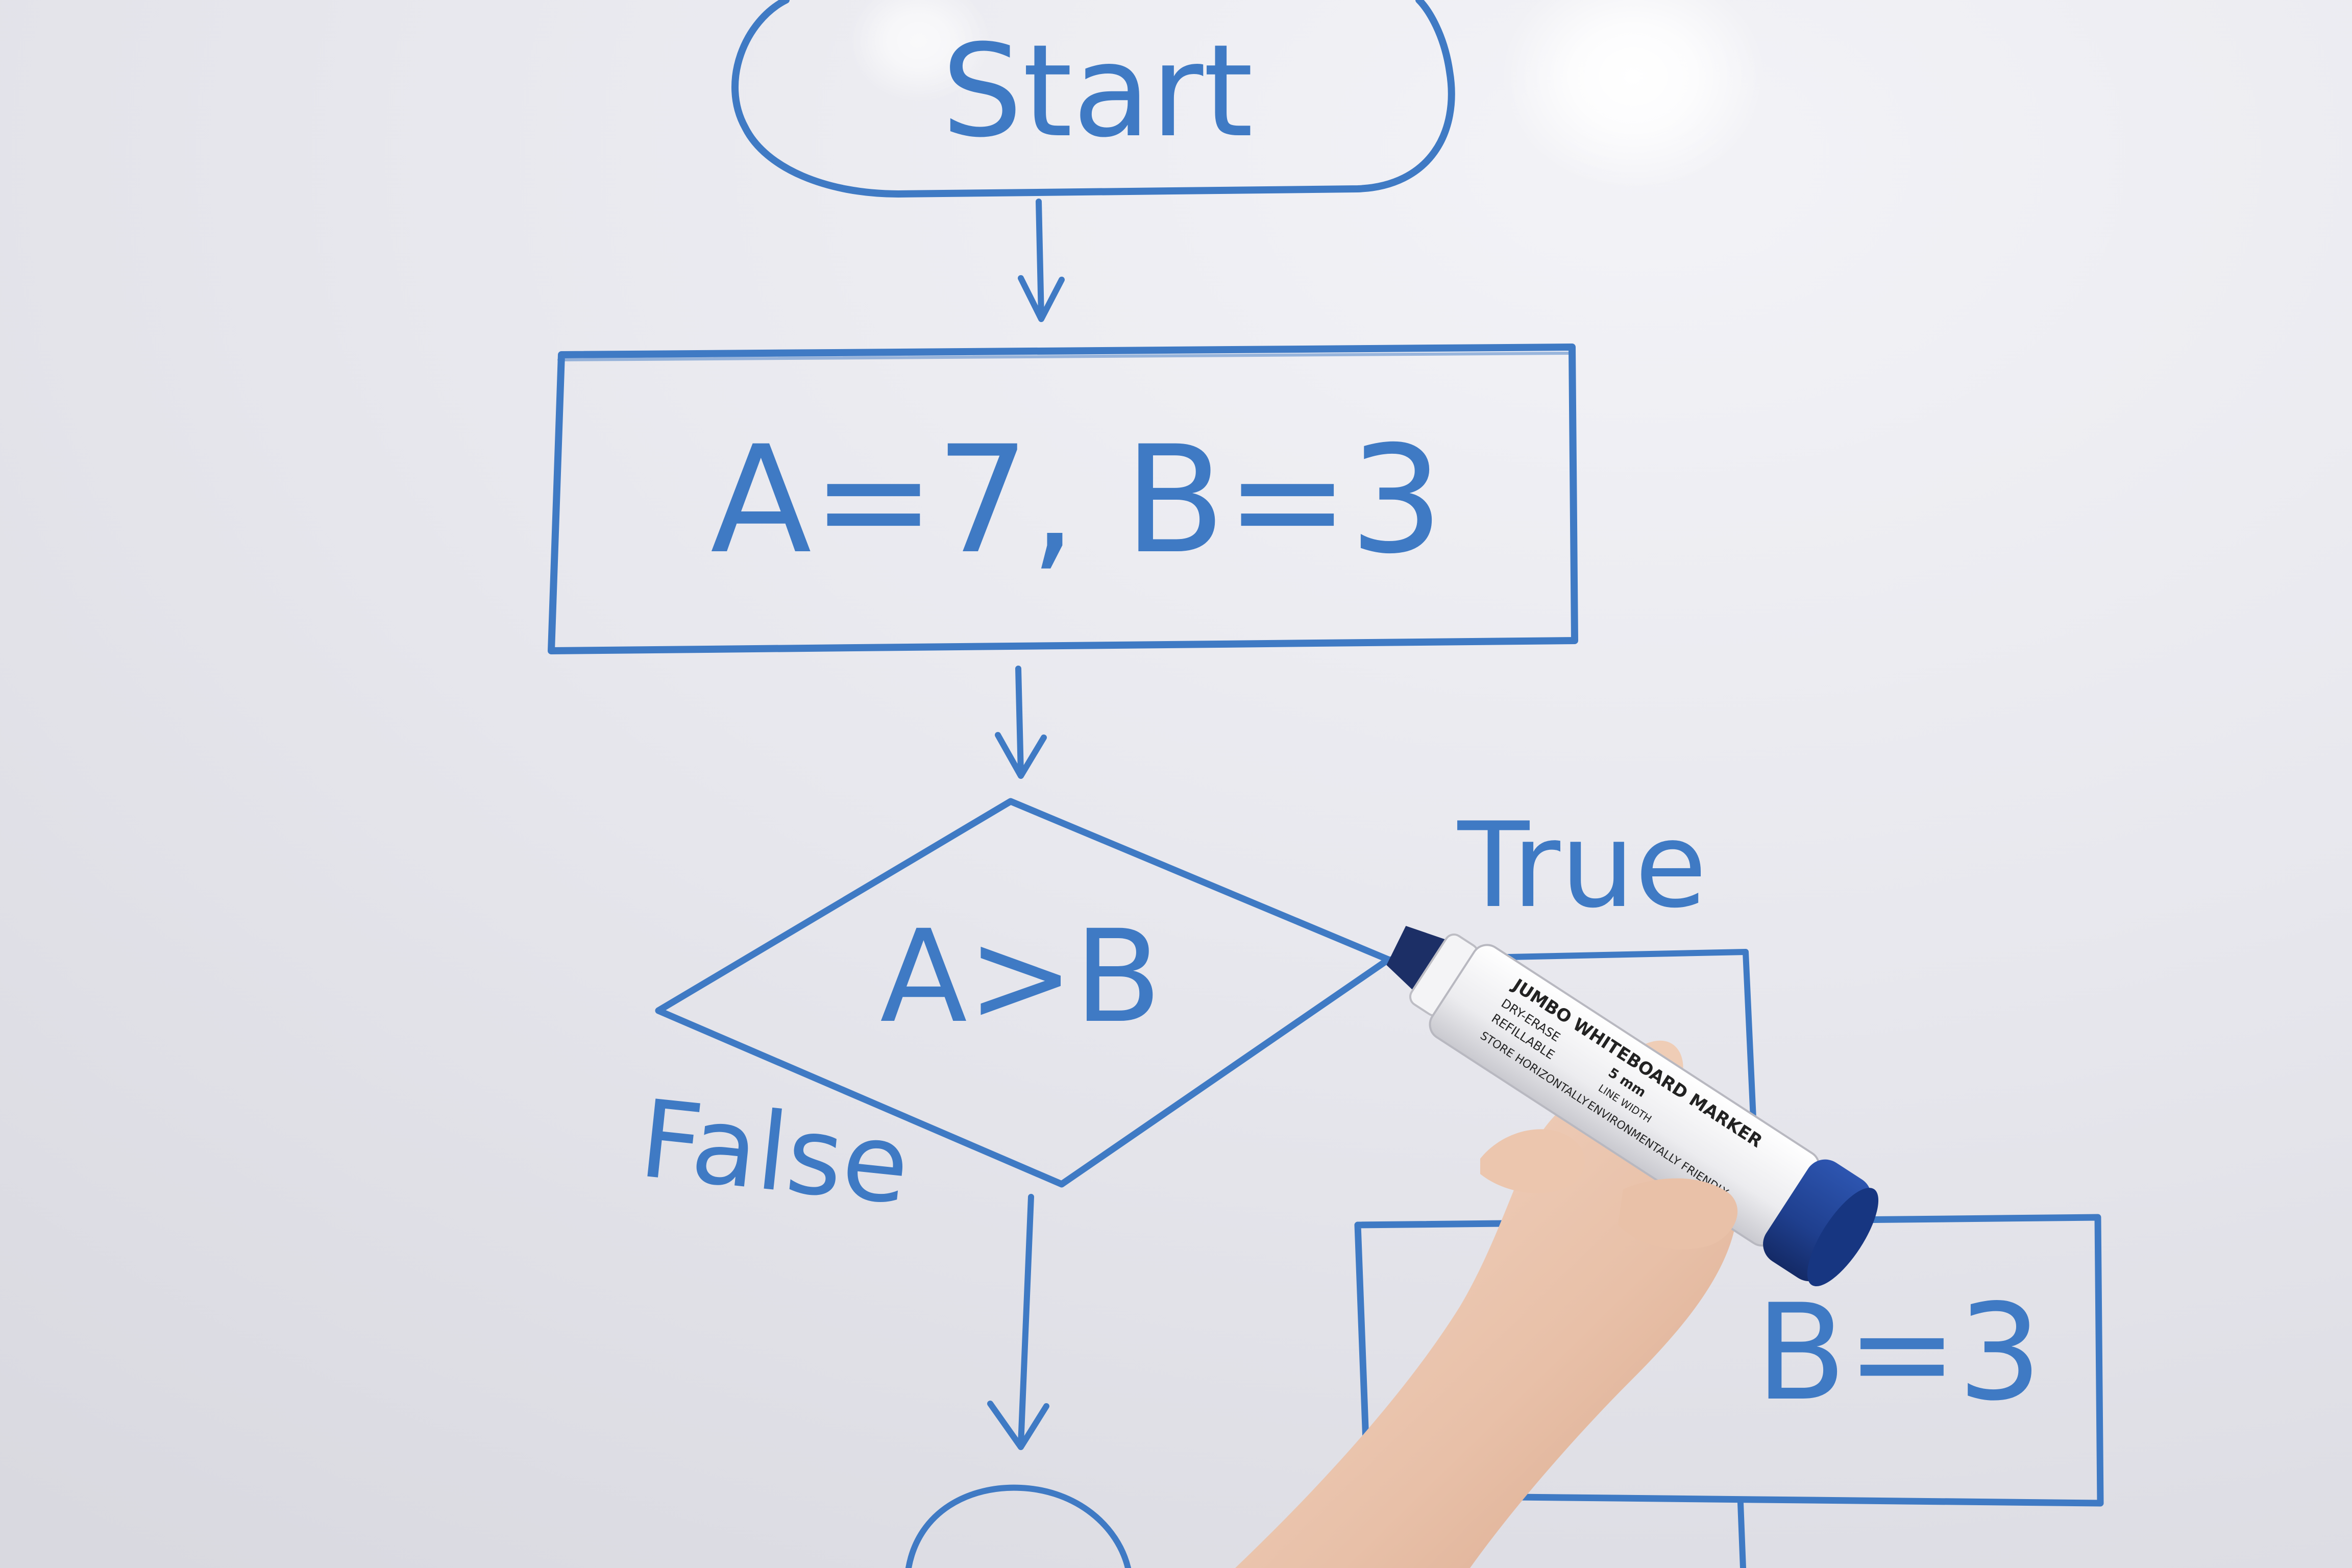 Image resolution: width=2352 pixels, height=1568 pixels. What do you see at coordinates (1582, 866) in the screenshot?
I see `true-label: True` at bounding box center [1582, 866].